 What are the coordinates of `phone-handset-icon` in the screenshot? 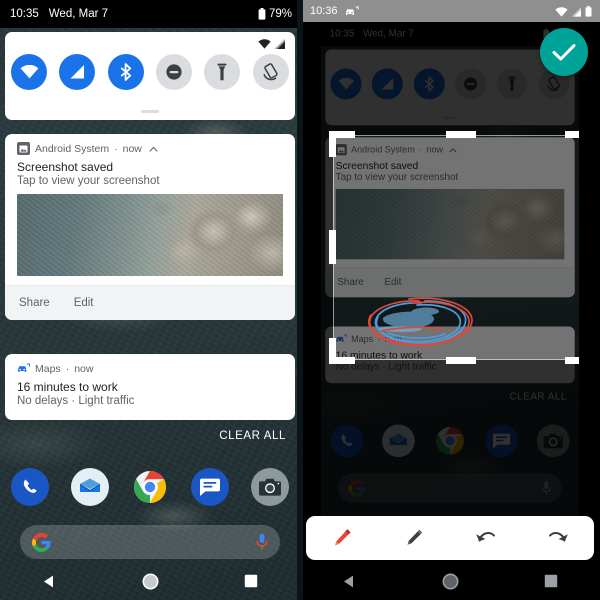 It's located at (30, 486).